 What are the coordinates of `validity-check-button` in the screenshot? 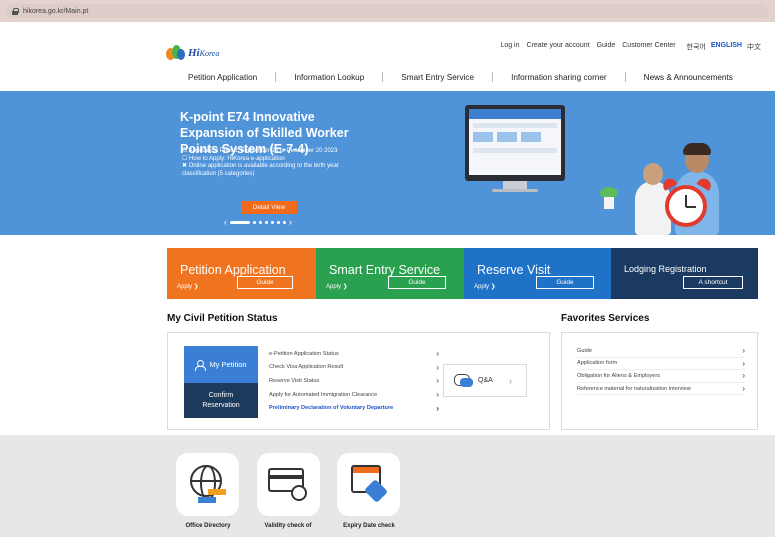 It's located at (288, 484).